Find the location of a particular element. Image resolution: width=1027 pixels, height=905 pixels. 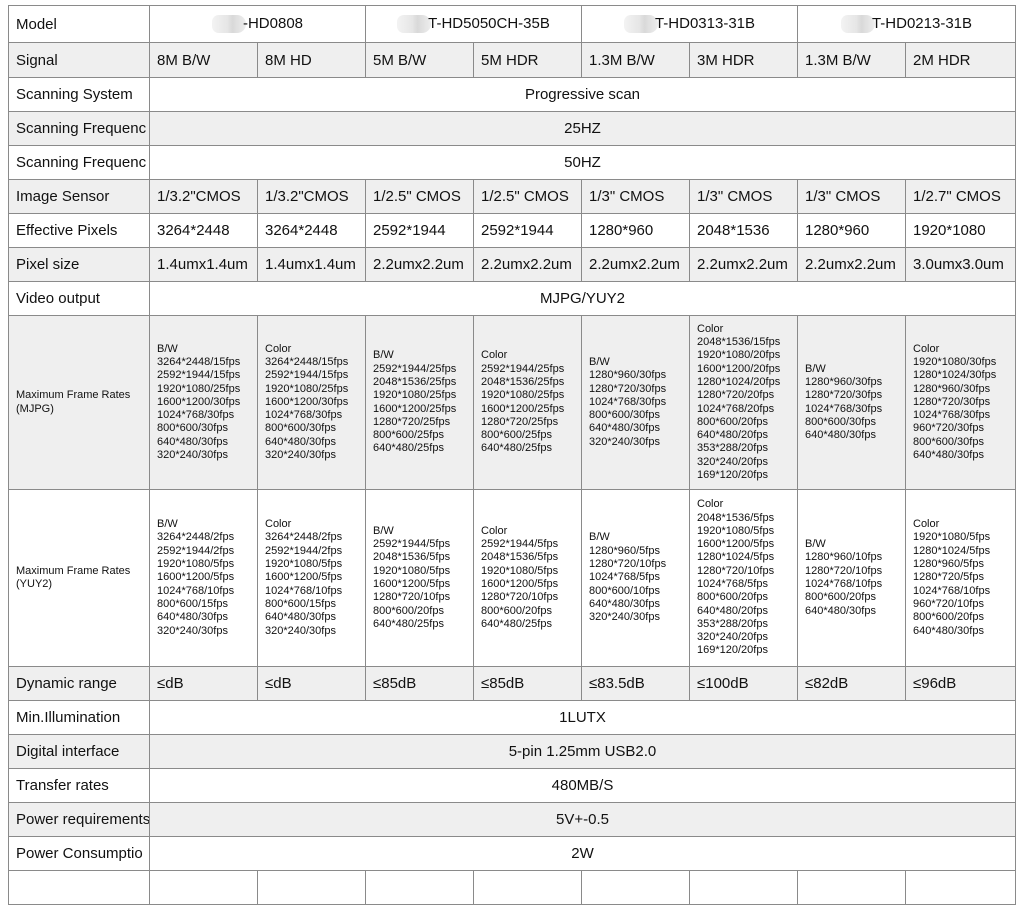

pixel-size-cell: 1.4umx1.4um is located at coordinates (311, 264).